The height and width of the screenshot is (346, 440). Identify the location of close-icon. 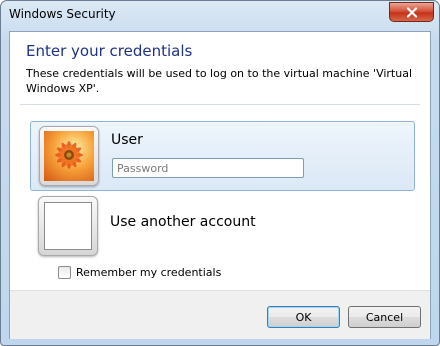
(412, 12).